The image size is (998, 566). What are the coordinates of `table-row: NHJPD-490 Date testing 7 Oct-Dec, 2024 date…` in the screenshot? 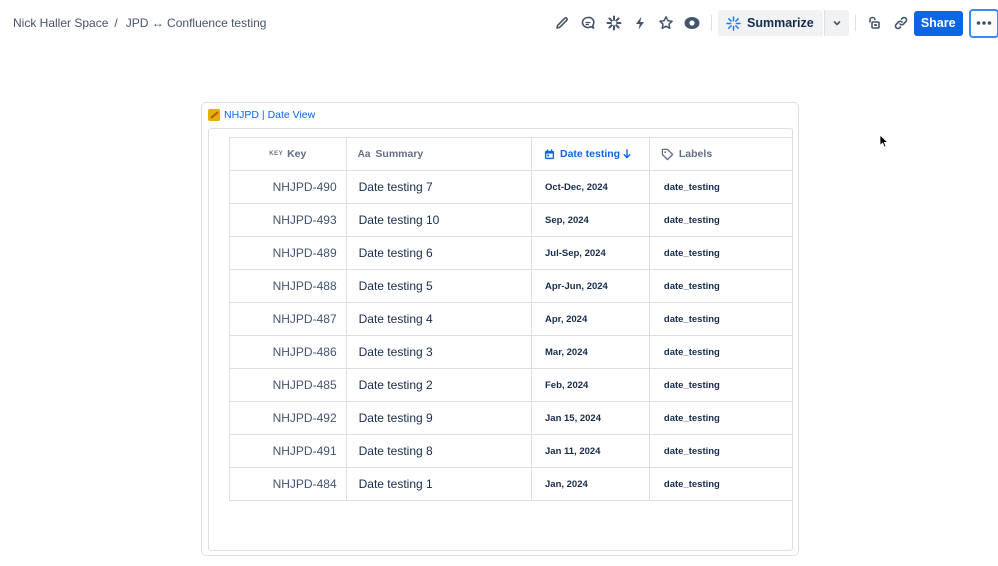 It's located at (510, 187).